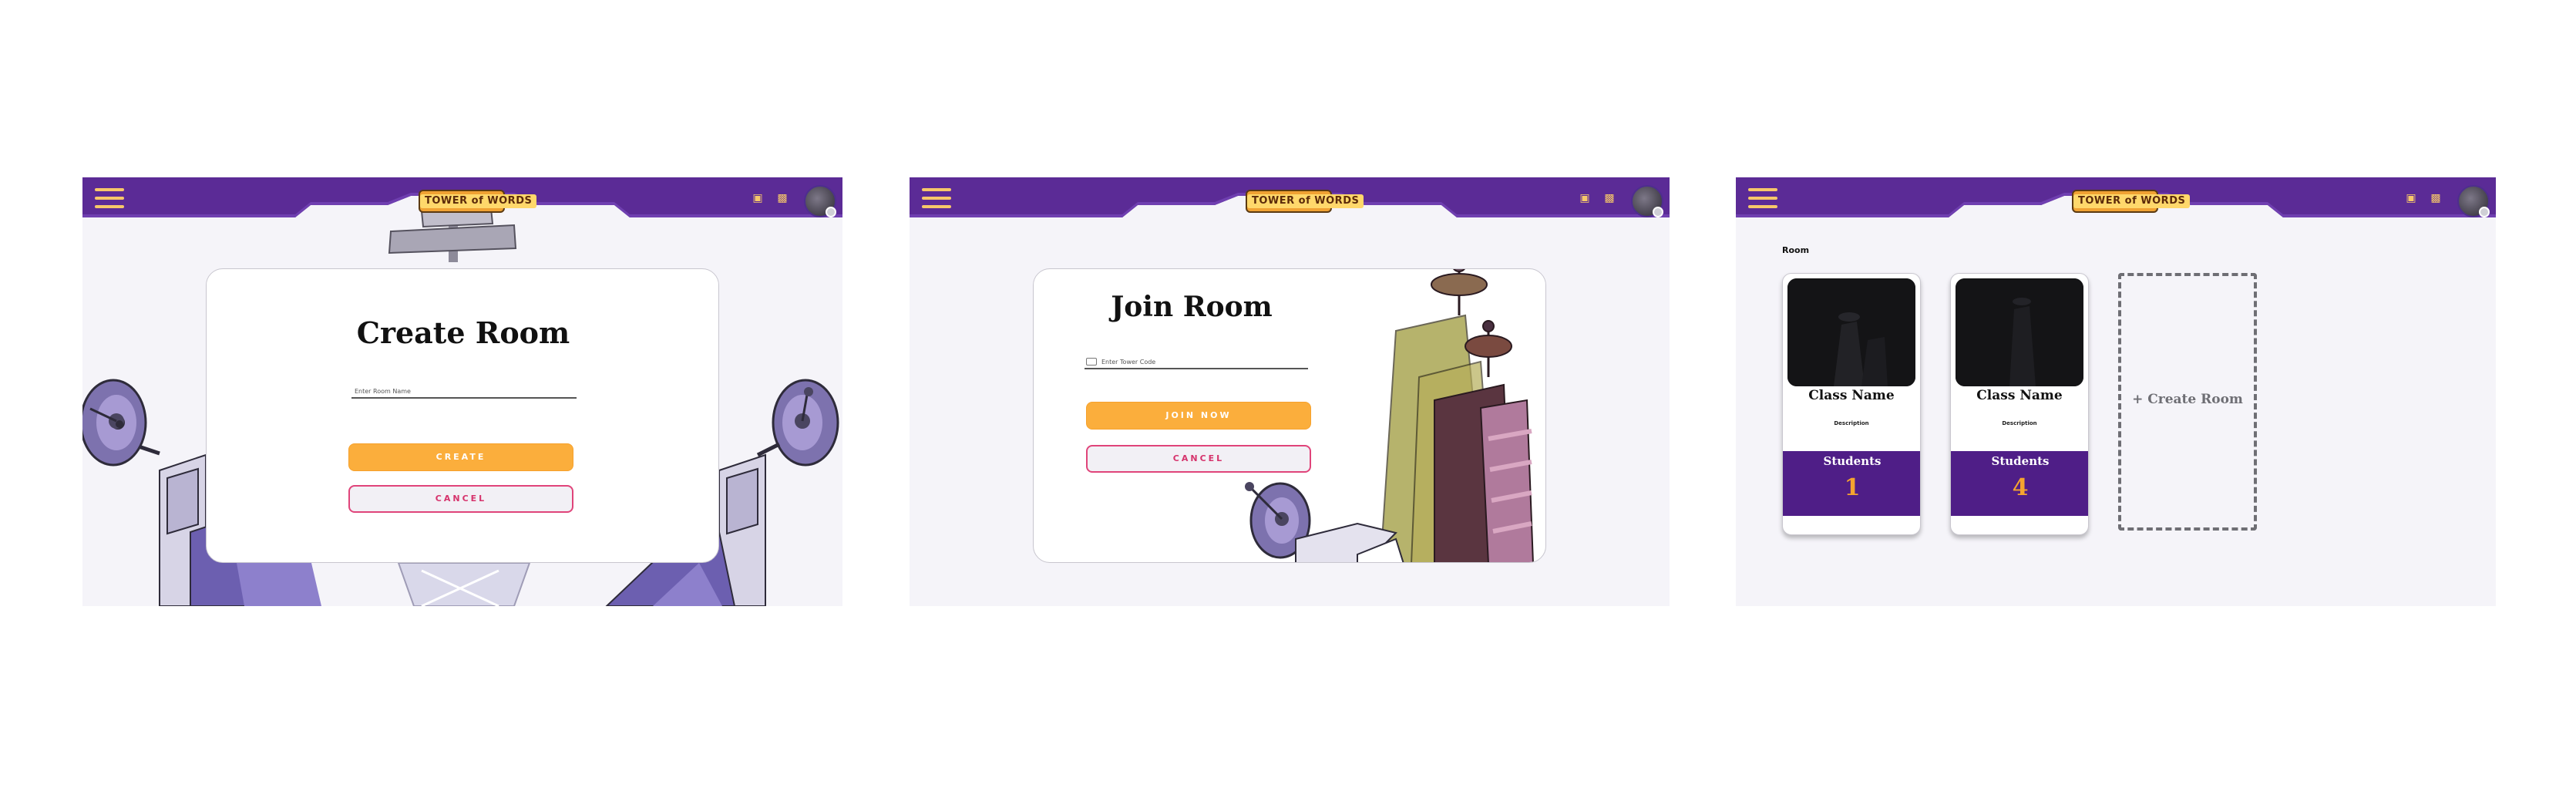 This screenshot has height=785, width=2576. I want to click on tower-code-placeholder: Enter Tower Code, so click(1128, 362).